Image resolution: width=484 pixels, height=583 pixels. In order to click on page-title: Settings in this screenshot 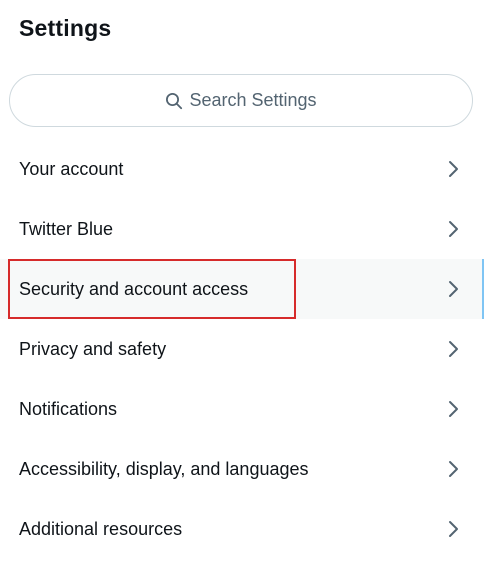, I will do `click(65, 28)`.